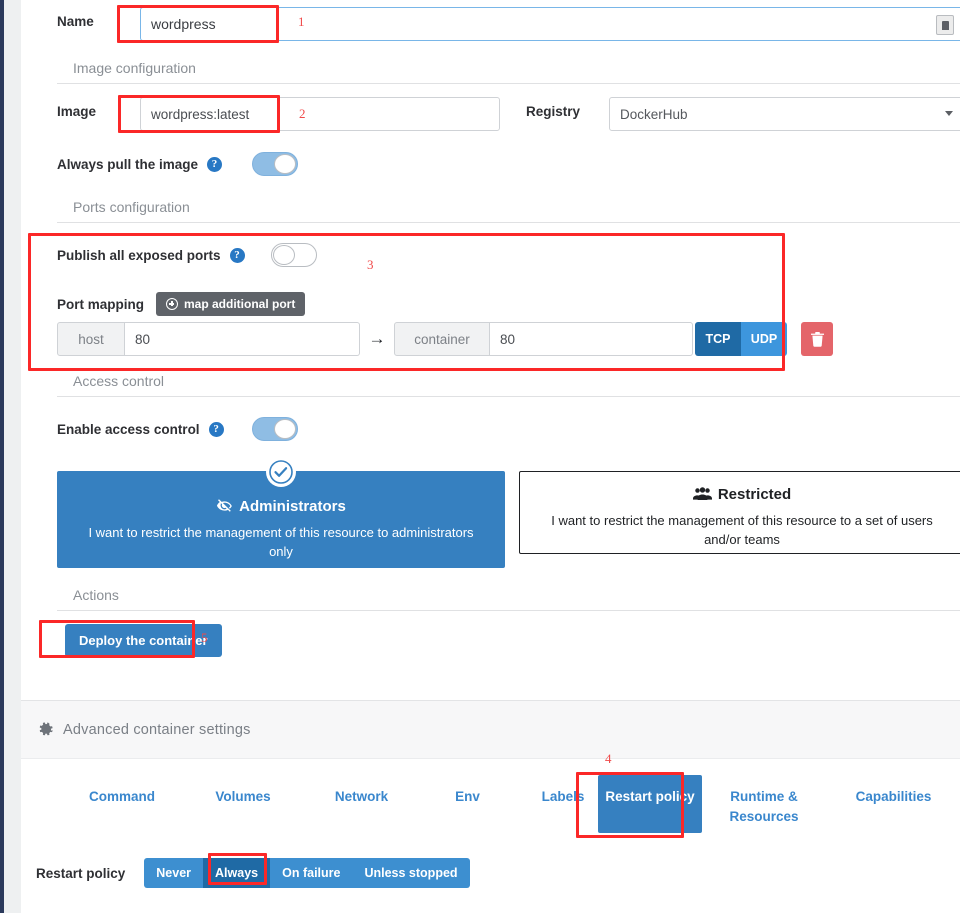 The image size is (960, 913). Describe the element at coordinates (702, 494) in the screenshot. I see `users-icon` at that location.